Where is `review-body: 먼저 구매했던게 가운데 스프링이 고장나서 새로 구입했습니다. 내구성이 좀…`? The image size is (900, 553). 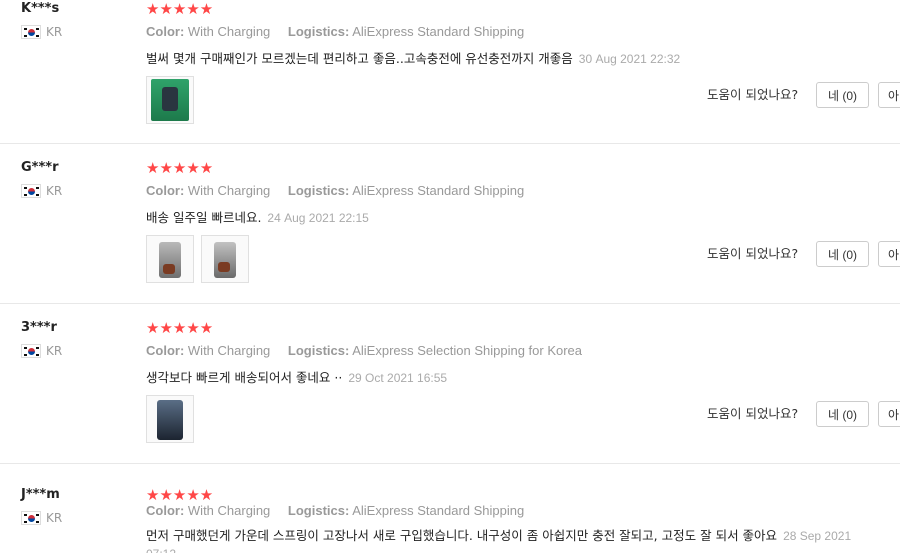 review-body: 먼저 구매했던게 가운데 스프링이 고장나서 새로 구입했습니다. 내구성이 좀… is located at coordinates (462, 535).